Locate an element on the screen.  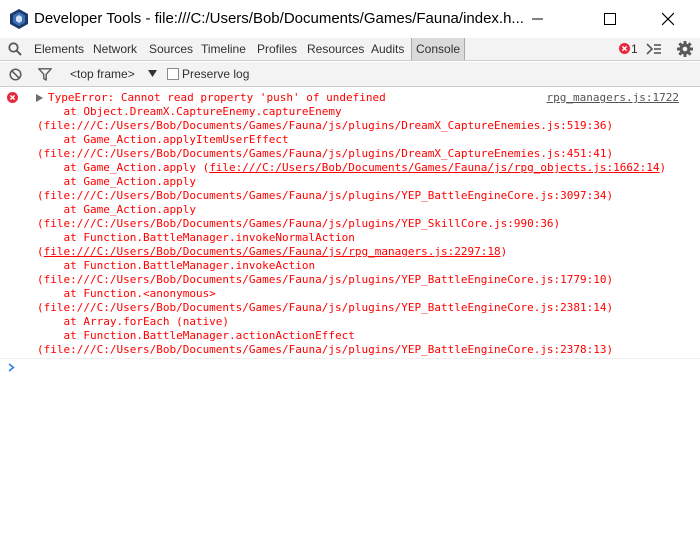
tab-profiles: Profiles is located at coordinates (277, 49).